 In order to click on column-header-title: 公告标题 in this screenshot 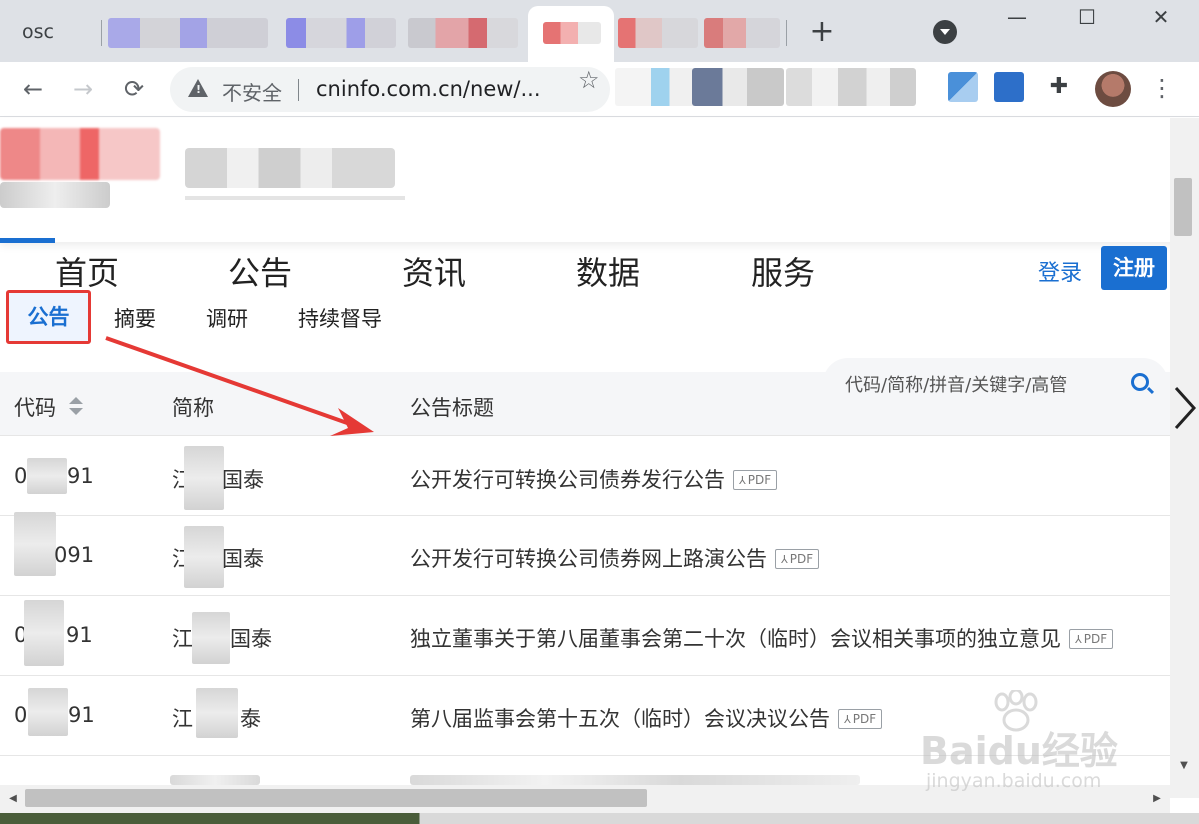, I will do `click(452, 408)`.